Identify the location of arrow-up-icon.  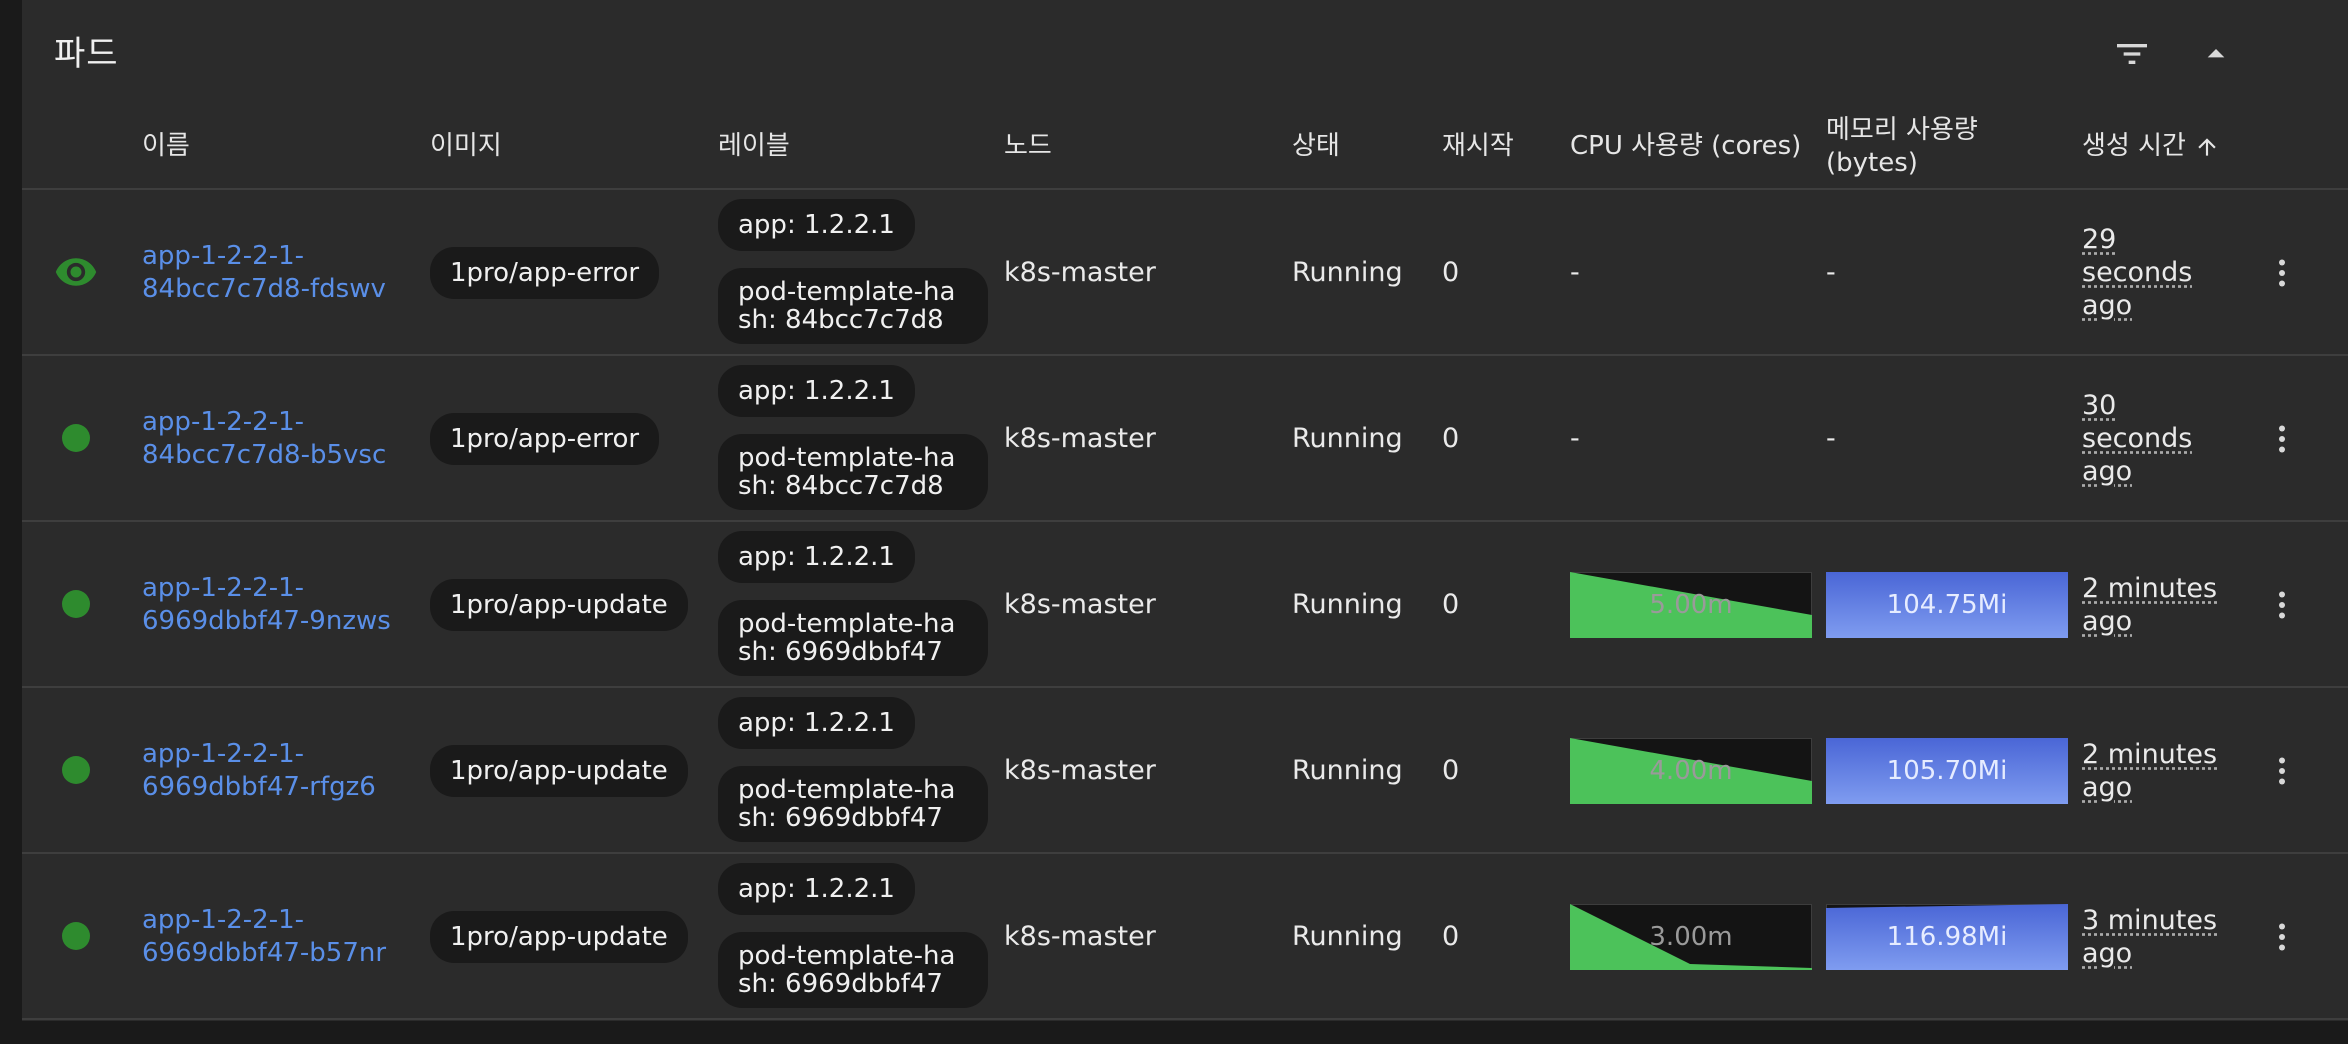
(2207, 146).